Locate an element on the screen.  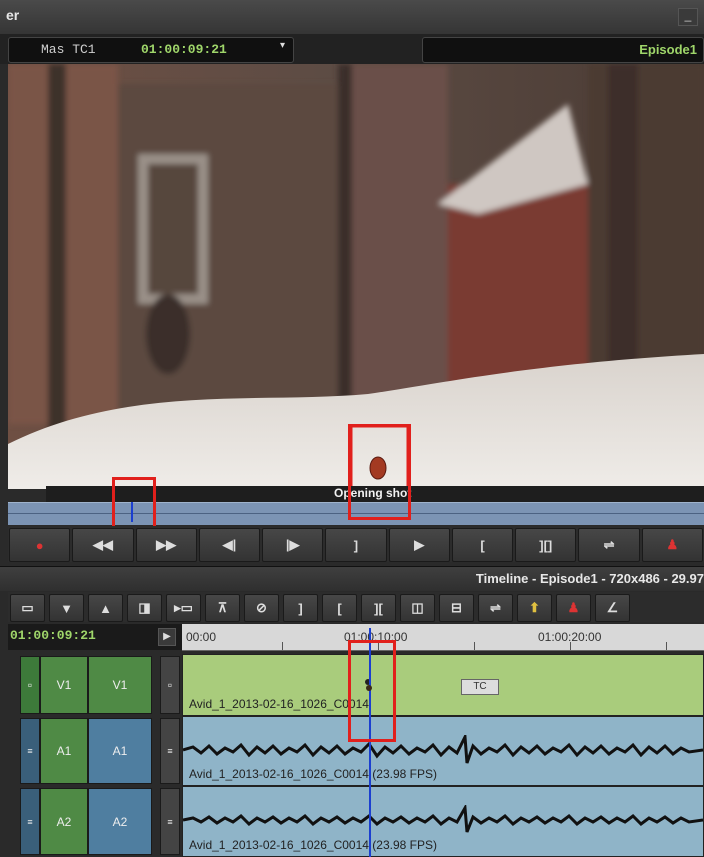
tc-badge: TC is located at coordinates (480, 687).